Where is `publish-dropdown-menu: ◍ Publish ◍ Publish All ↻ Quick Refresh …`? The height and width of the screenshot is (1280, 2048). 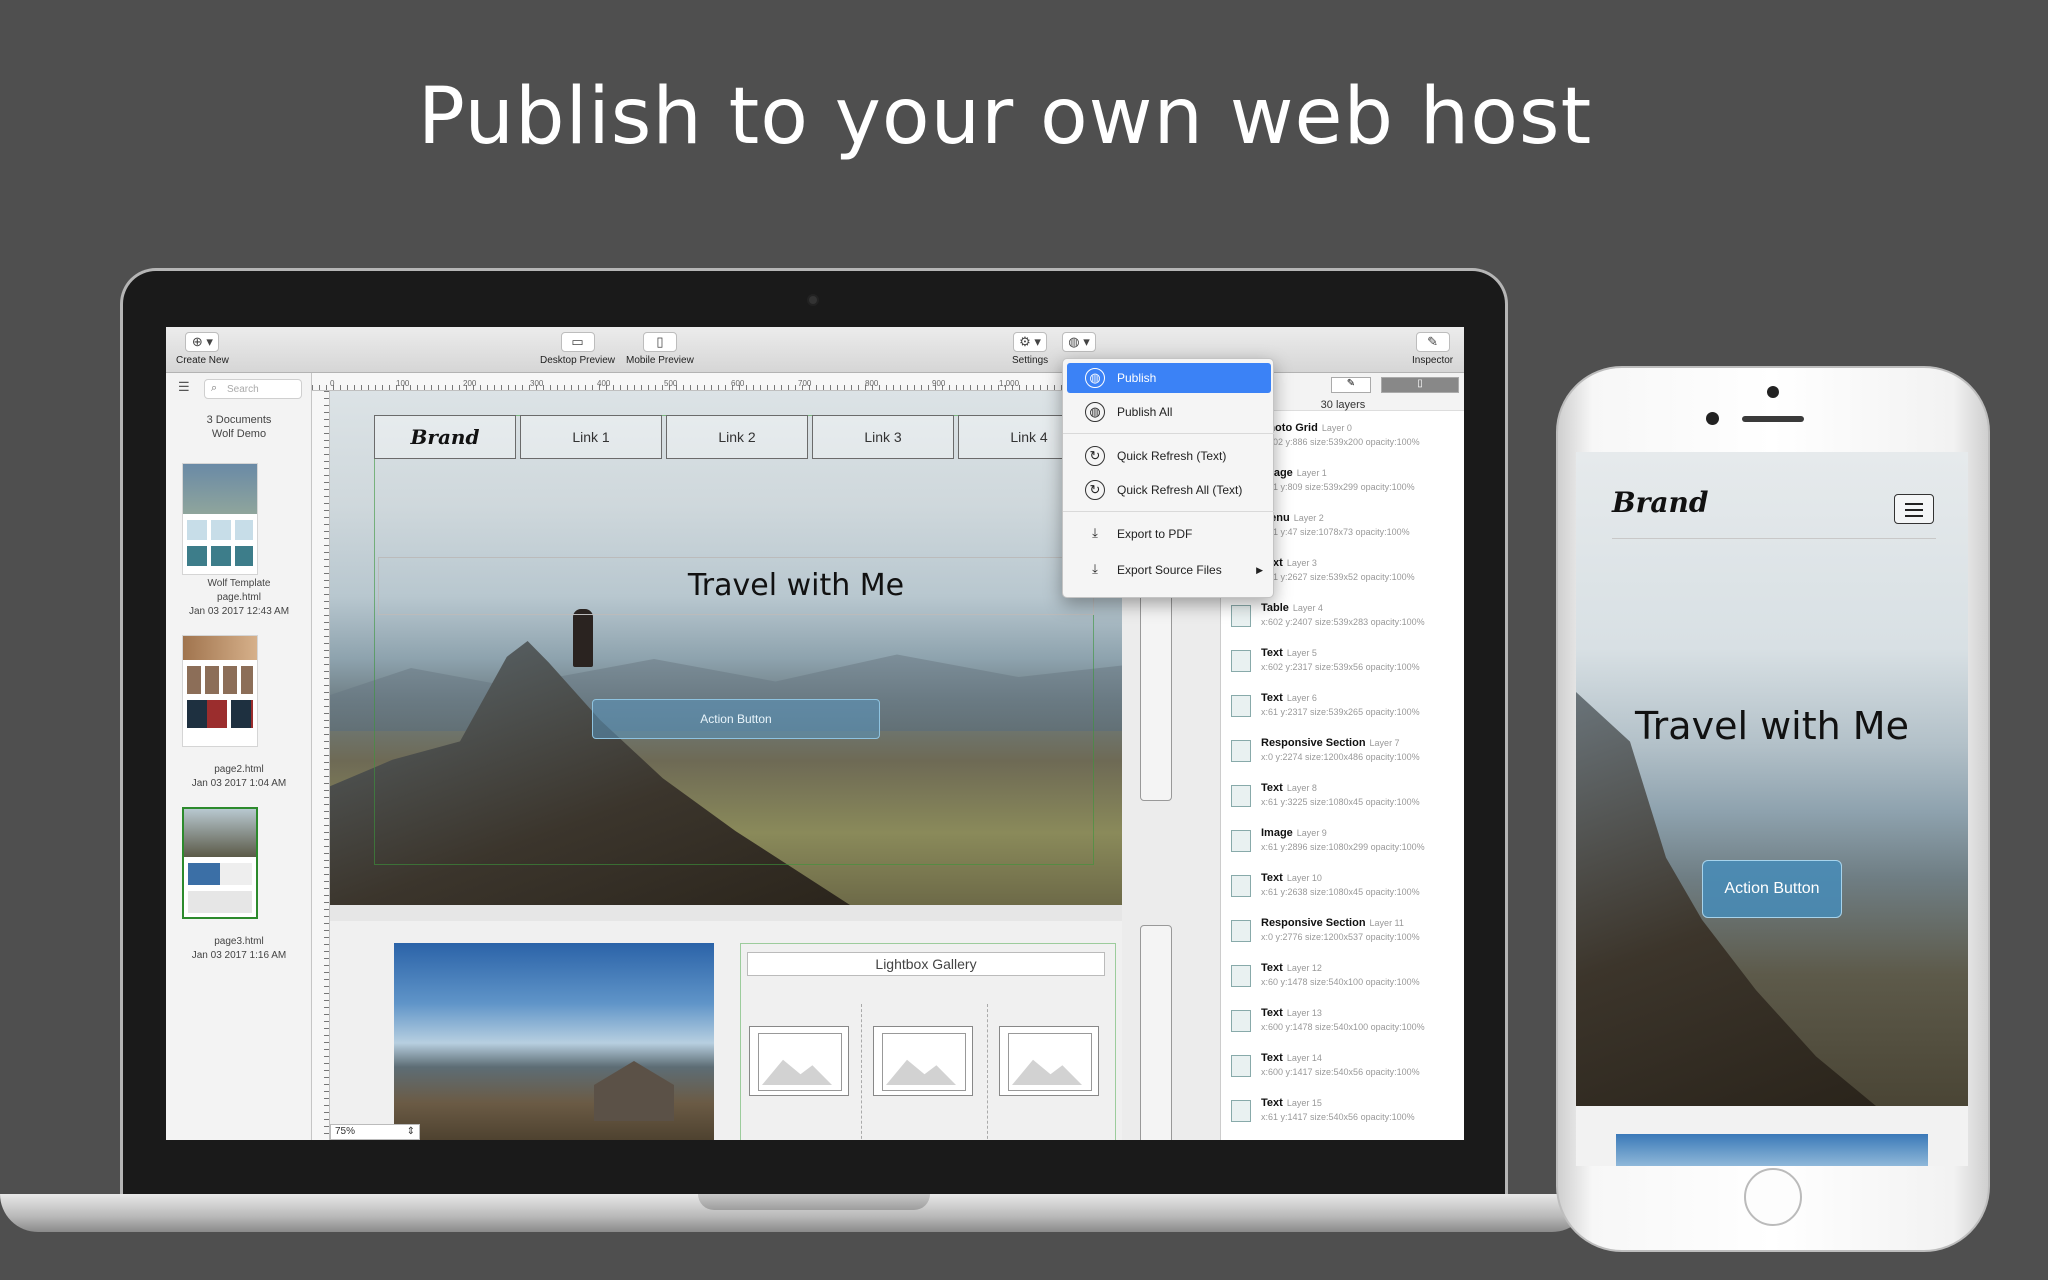 publish-dropdown-menu: ◍ Publish ◍ Publish All ↻ Quick Refresh … is located at coordinates (1168, 478).